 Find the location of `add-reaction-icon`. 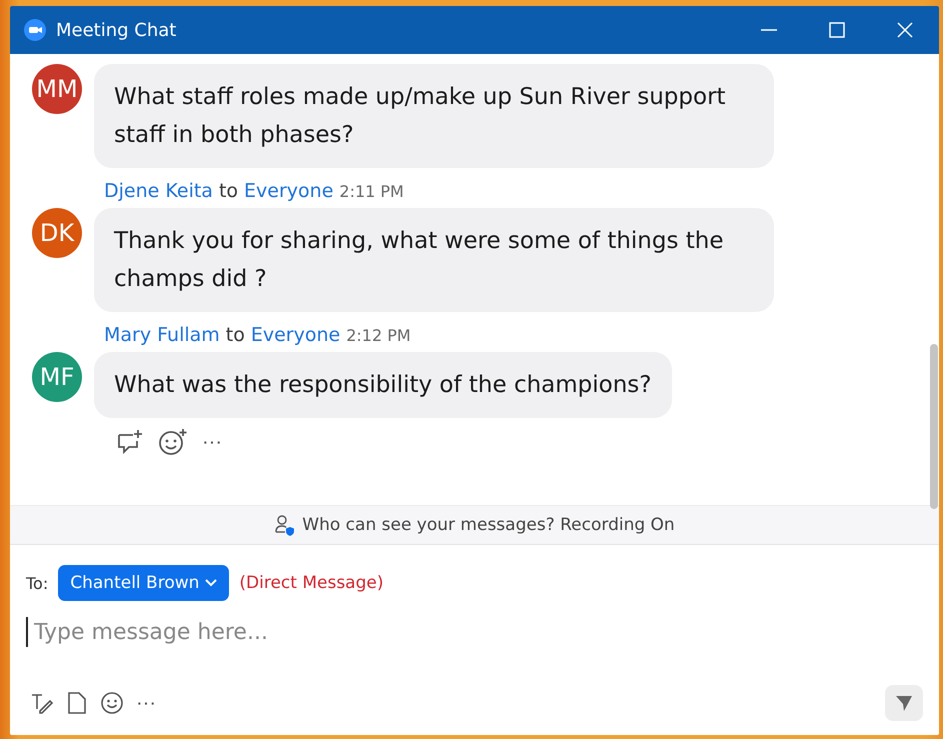

add-reaction-icon is located at coordinates (173, 442).